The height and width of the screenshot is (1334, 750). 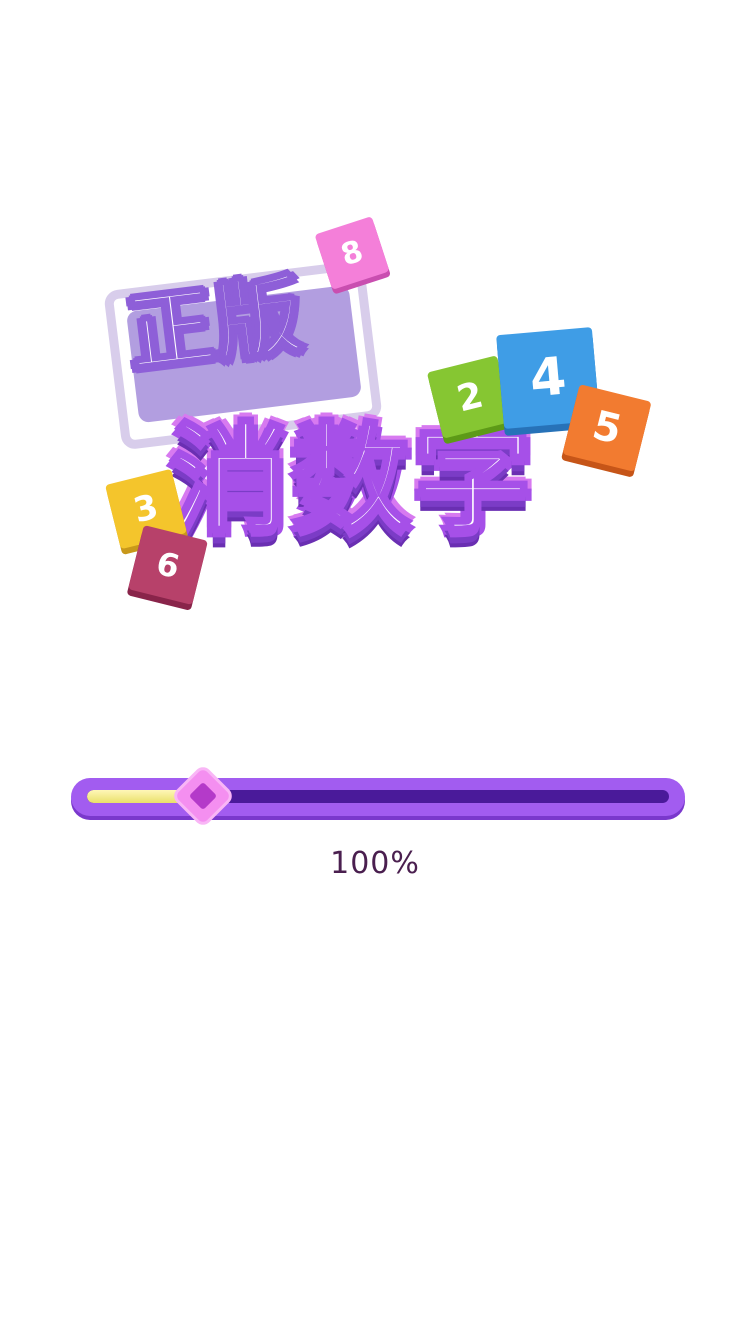 I want to click on loading-progress-knob-gem, so click(x=203, y=796).